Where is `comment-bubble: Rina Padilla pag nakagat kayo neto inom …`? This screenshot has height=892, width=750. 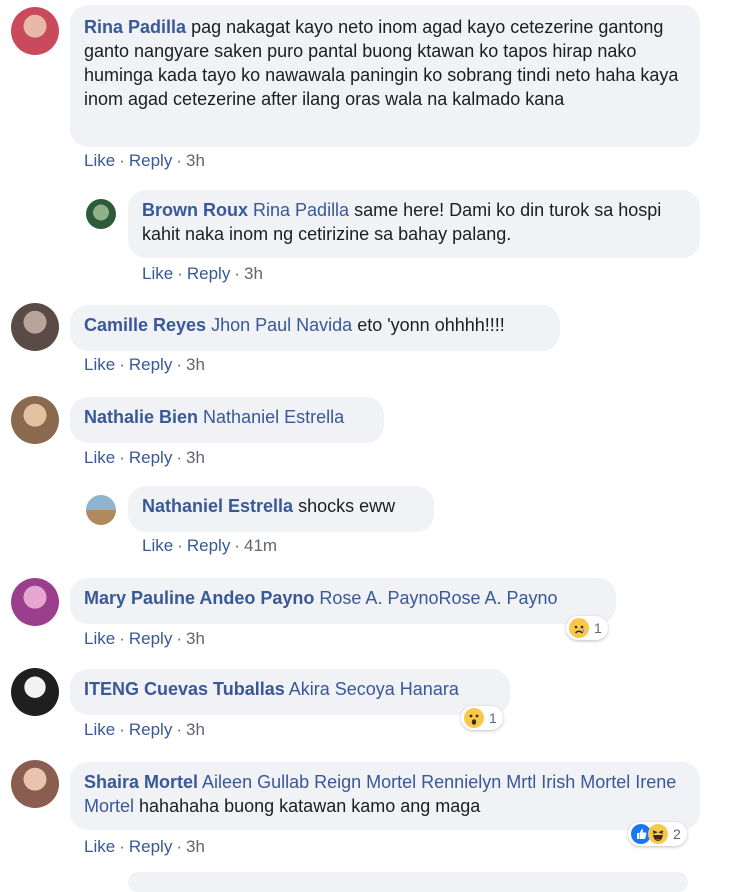 comment-bubble: Rina Padilla pag nakagat kayo neto inom … is located at coordinates (385, 76).